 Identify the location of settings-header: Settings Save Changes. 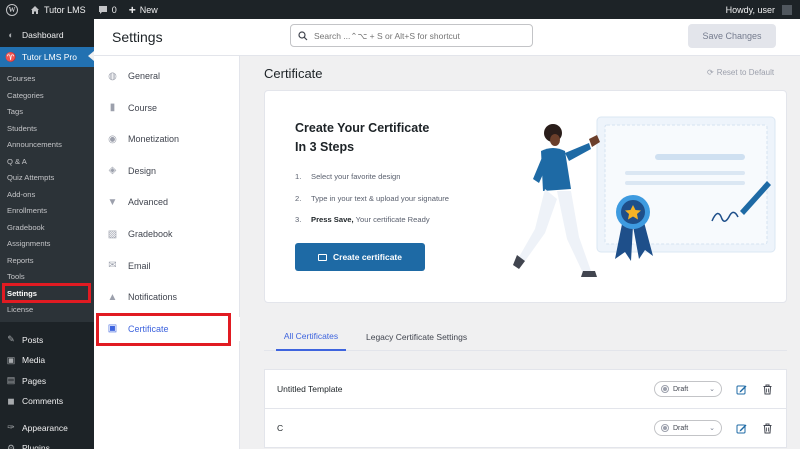
(447, 37).